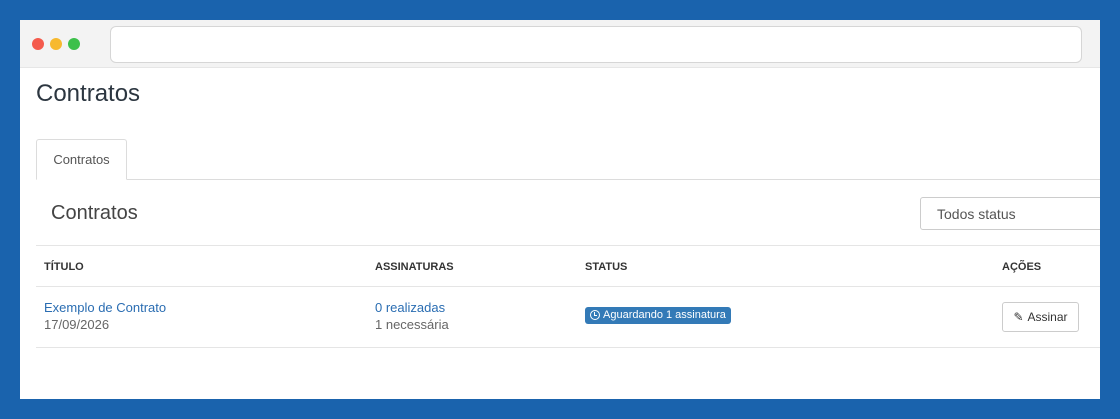  Describe the element at coordinates (105, 307) in the screenshot. I see `contract-title-link: Exemplo de Contrato` at that location.